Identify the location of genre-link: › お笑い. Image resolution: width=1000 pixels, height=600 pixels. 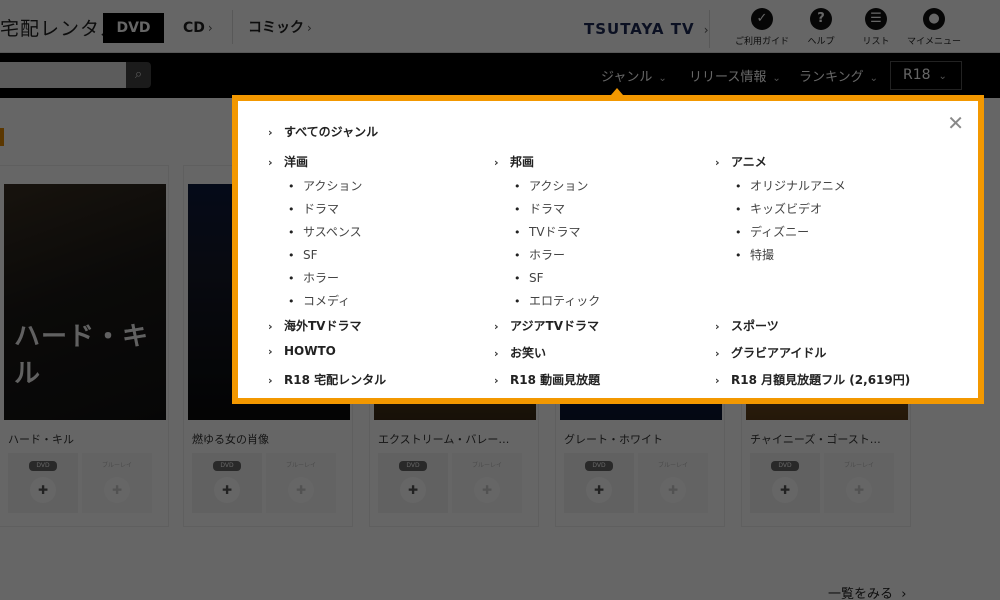
(520, 352).